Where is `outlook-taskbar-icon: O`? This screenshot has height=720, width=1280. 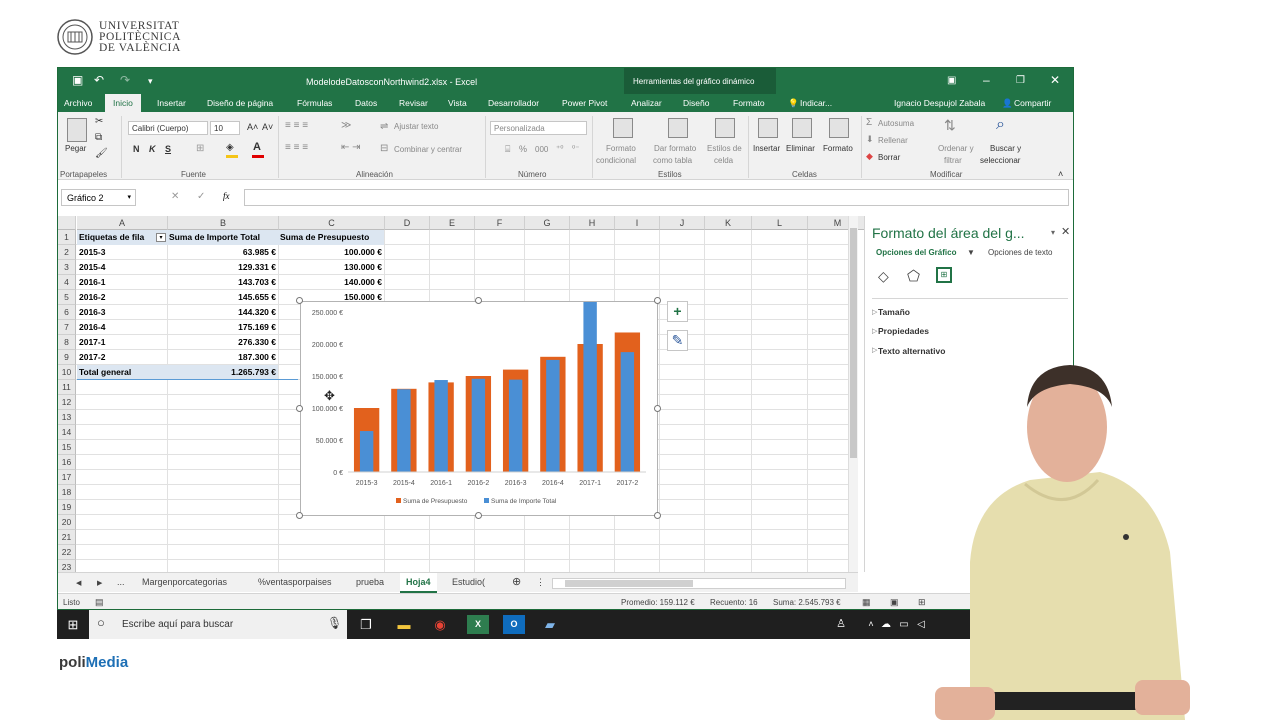 outlook-taskbar-icon: O is located at coordinates (514, 624).